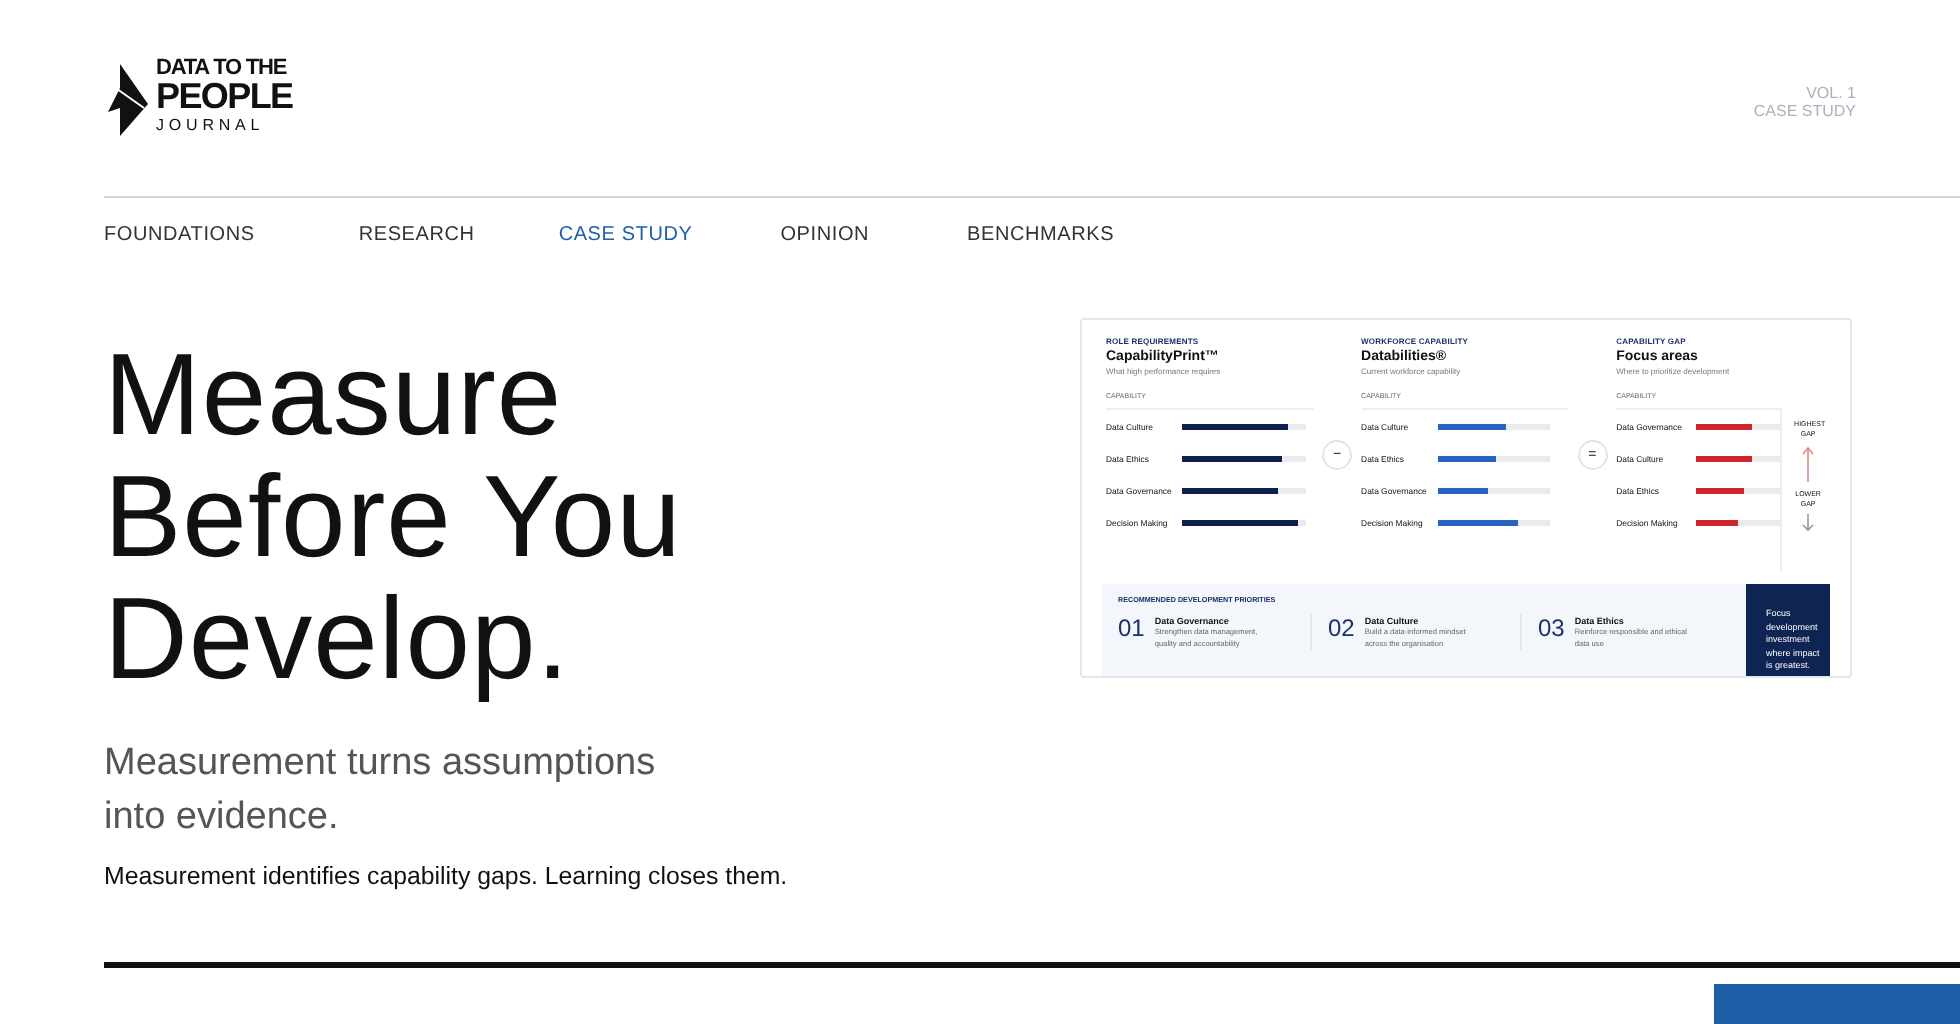 Image resolution: width=1960 pixels, height=1024 pixels. I want to click on issue-label: VOL. 1, so click(1831, 93).